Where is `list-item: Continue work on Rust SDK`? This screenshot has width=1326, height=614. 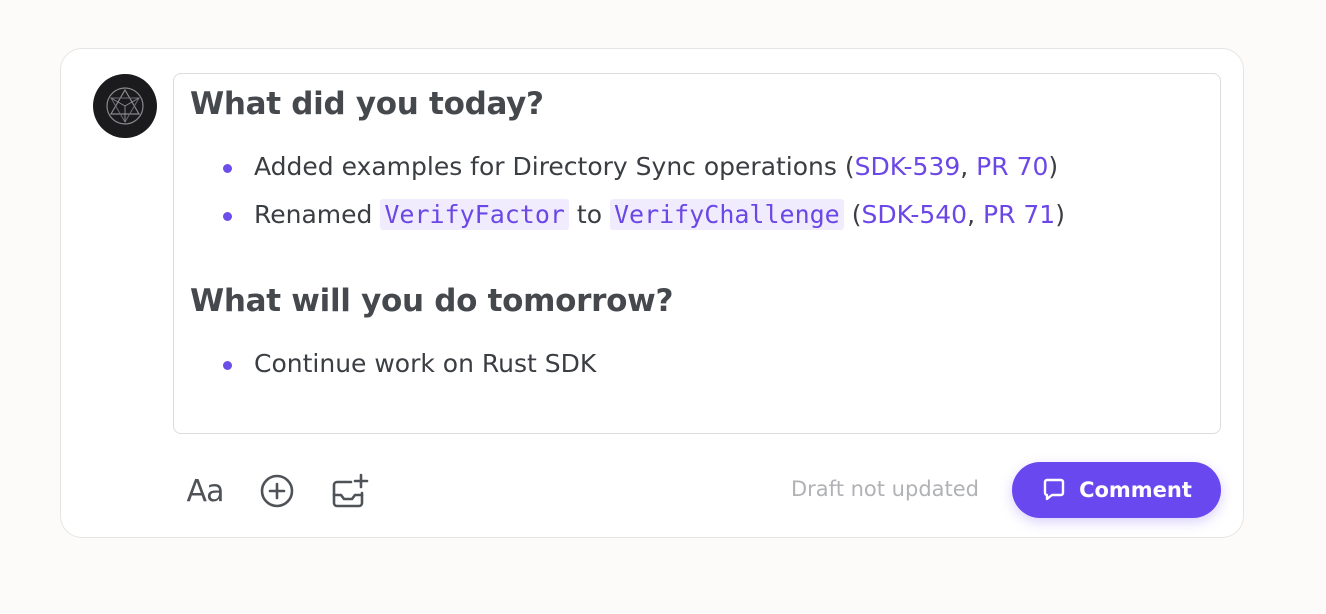
list-item: Continue work on Rust SDK is located at coordinates (385, 369).